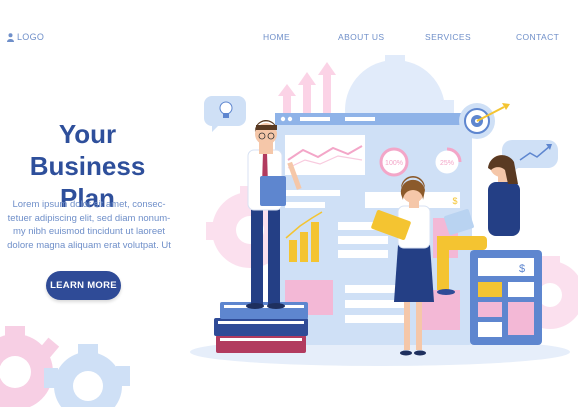 The image size is (578, 407). I want to click on books-stack, so click(261, 327).